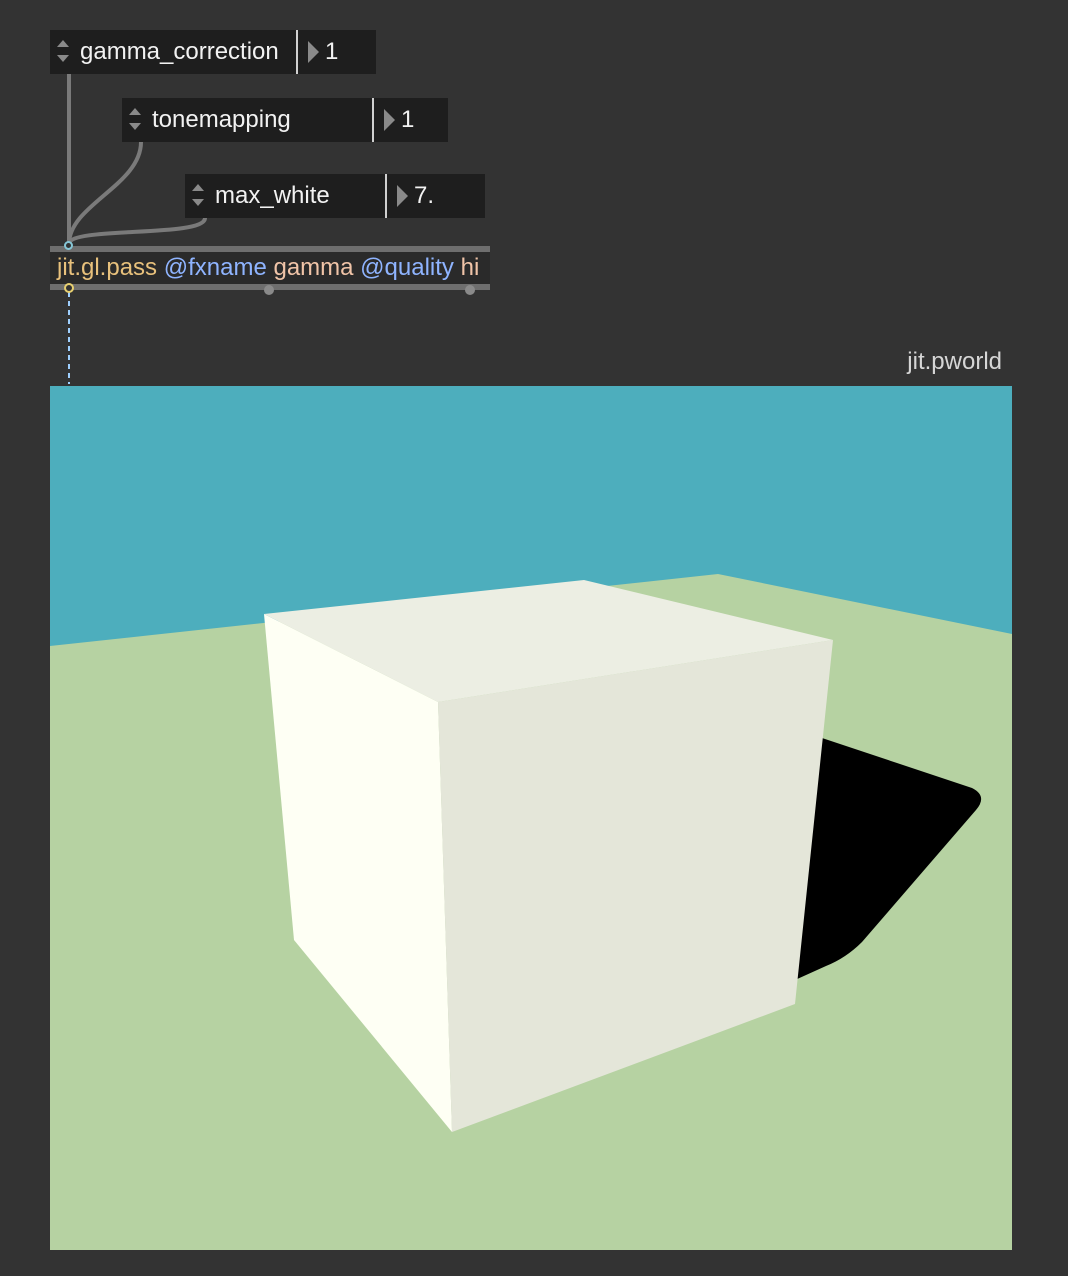  What do you see at coordinates (298, 196) in the screenshot?
I see `attr-name: max_white` at bounding box center [298, 196].